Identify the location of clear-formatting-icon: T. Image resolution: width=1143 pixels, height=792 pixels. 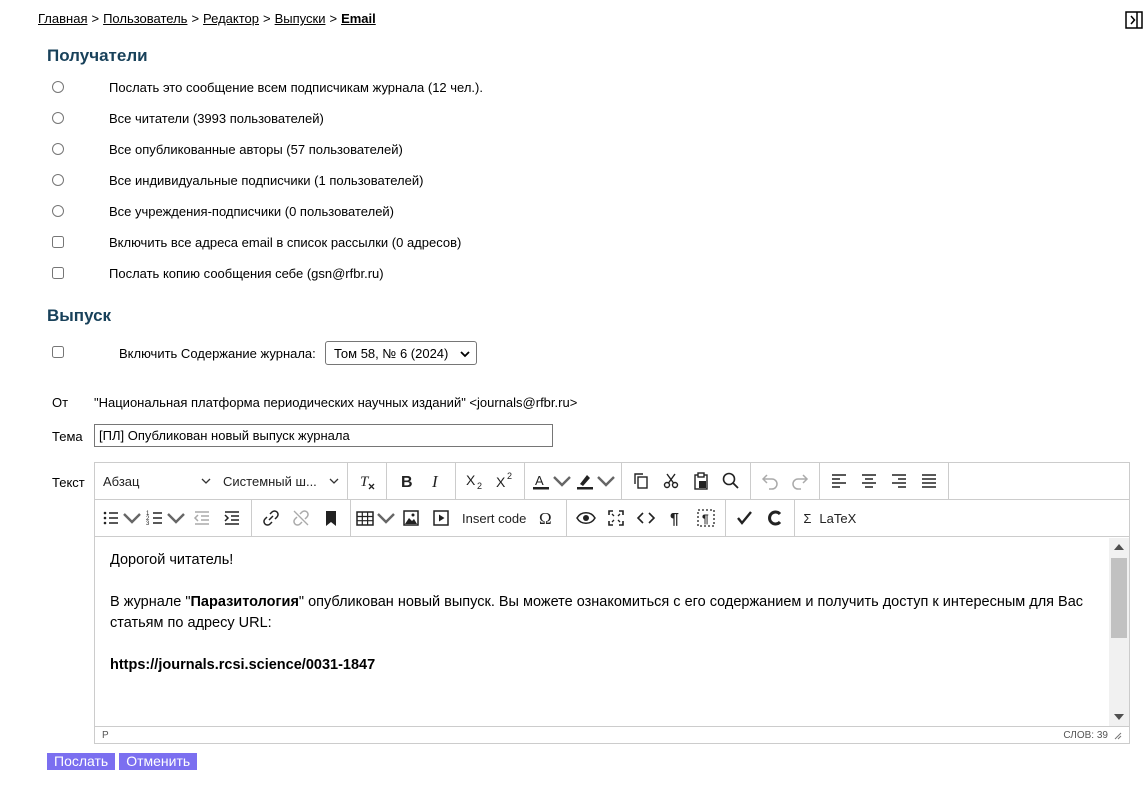
(367, 481).